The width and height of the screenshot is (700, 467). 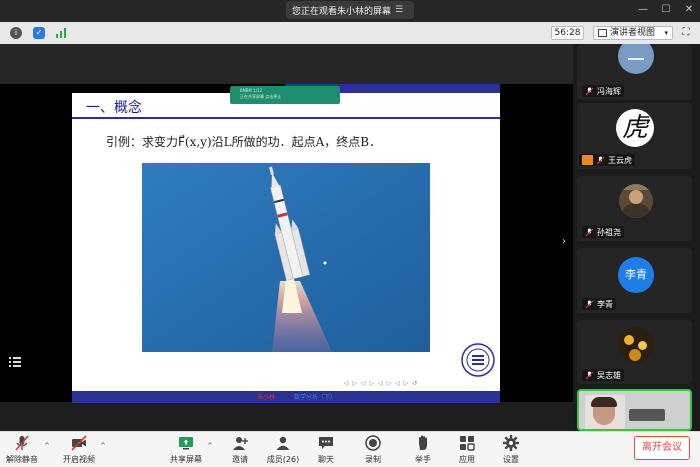 What do you see at coordinates (643, 10) in the screenshot?
I see `minimize-icon: —` at bounding box center [643, 10].